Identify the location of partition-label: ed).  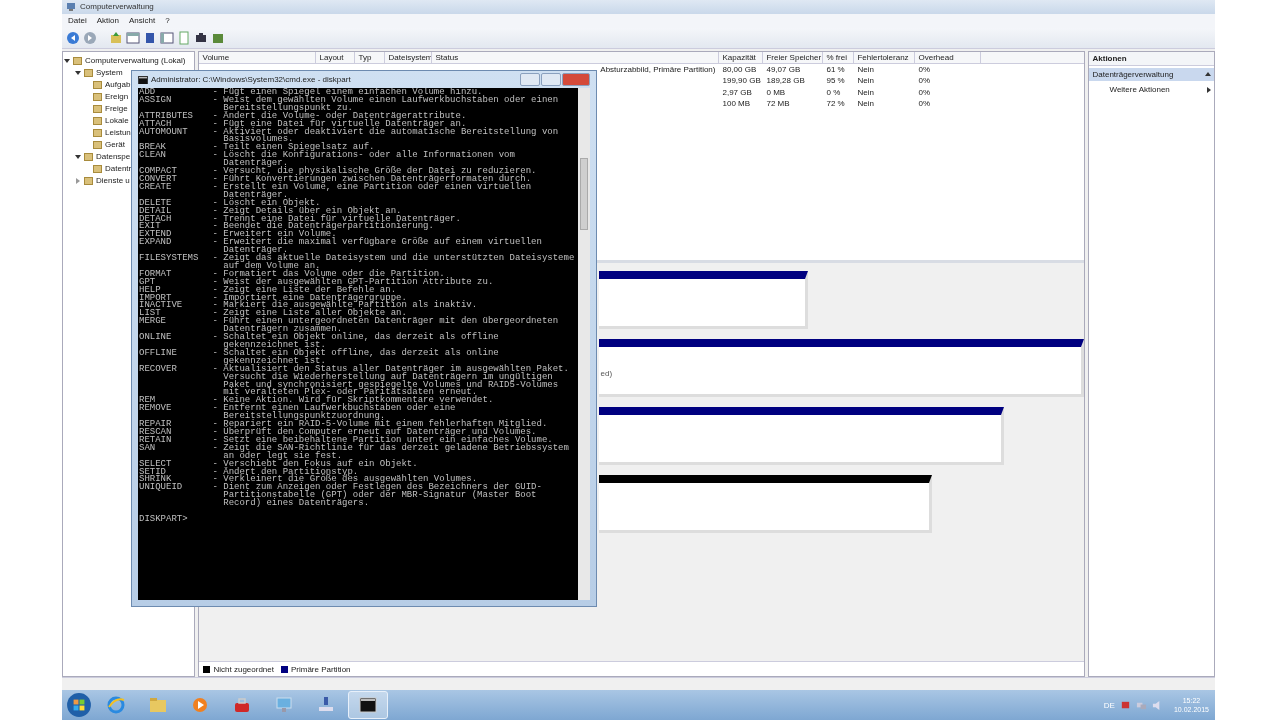
(606, 373).